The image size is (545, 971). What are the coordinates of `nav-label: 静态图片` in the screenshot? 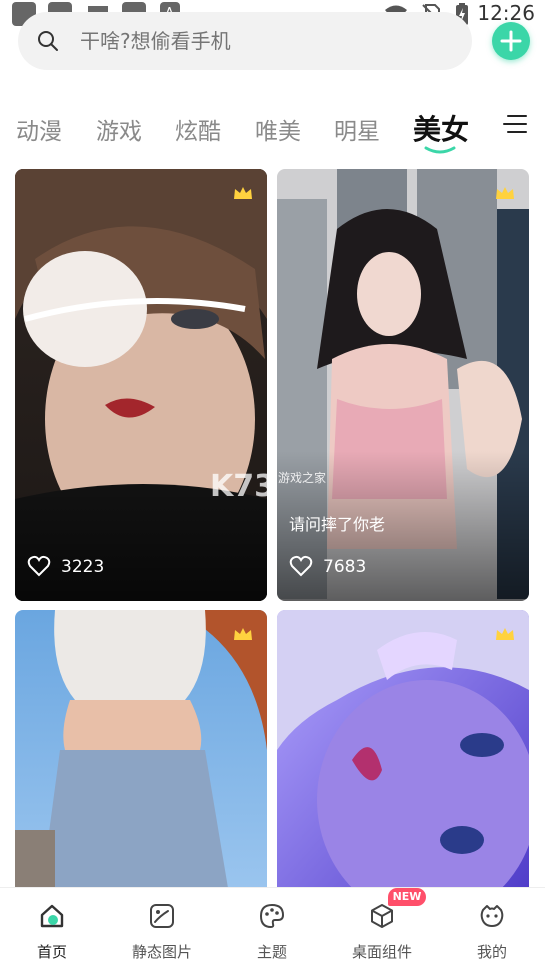 It's located at (161, 952).